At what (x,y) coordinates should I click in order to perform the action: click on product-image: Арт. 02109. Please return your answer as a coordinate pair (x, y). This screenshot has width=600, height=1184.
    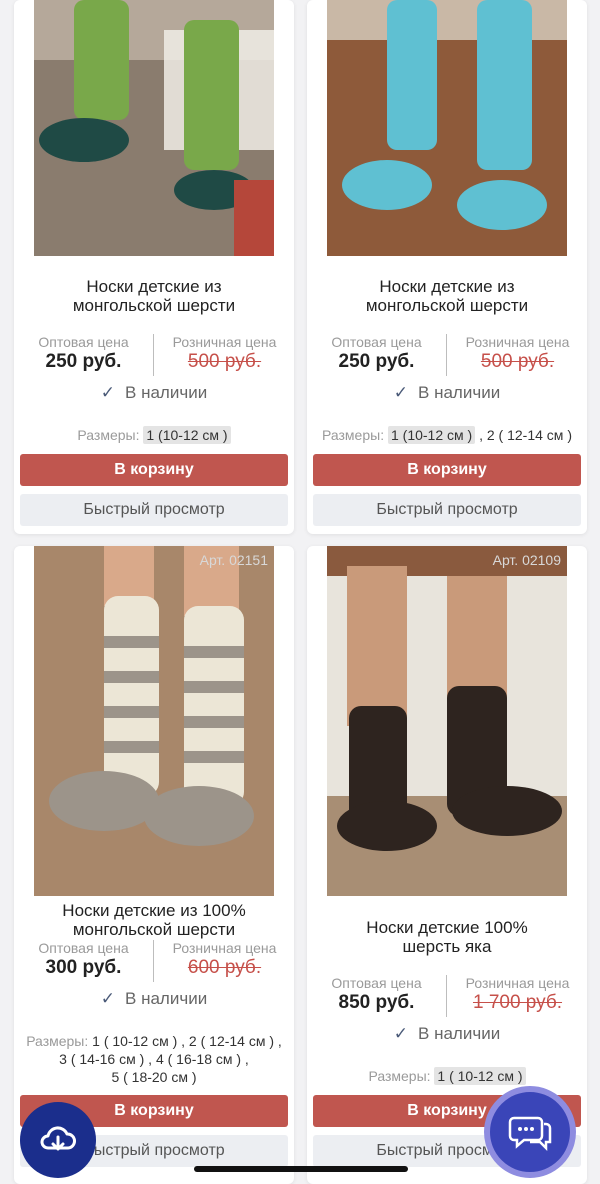
    Looking at the image, I should click on (447, 721).